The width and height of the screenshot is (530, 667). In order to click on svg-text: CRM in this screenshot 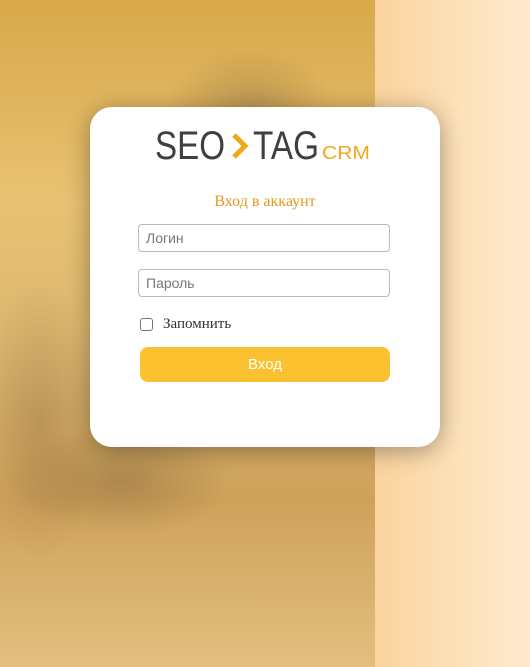, I will do `click(346, 153)`.